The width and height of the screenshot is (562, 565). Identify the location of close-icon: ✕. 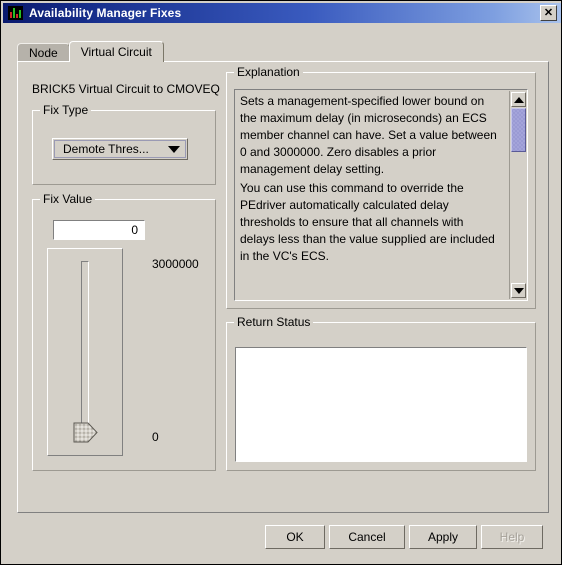
(548, 12).